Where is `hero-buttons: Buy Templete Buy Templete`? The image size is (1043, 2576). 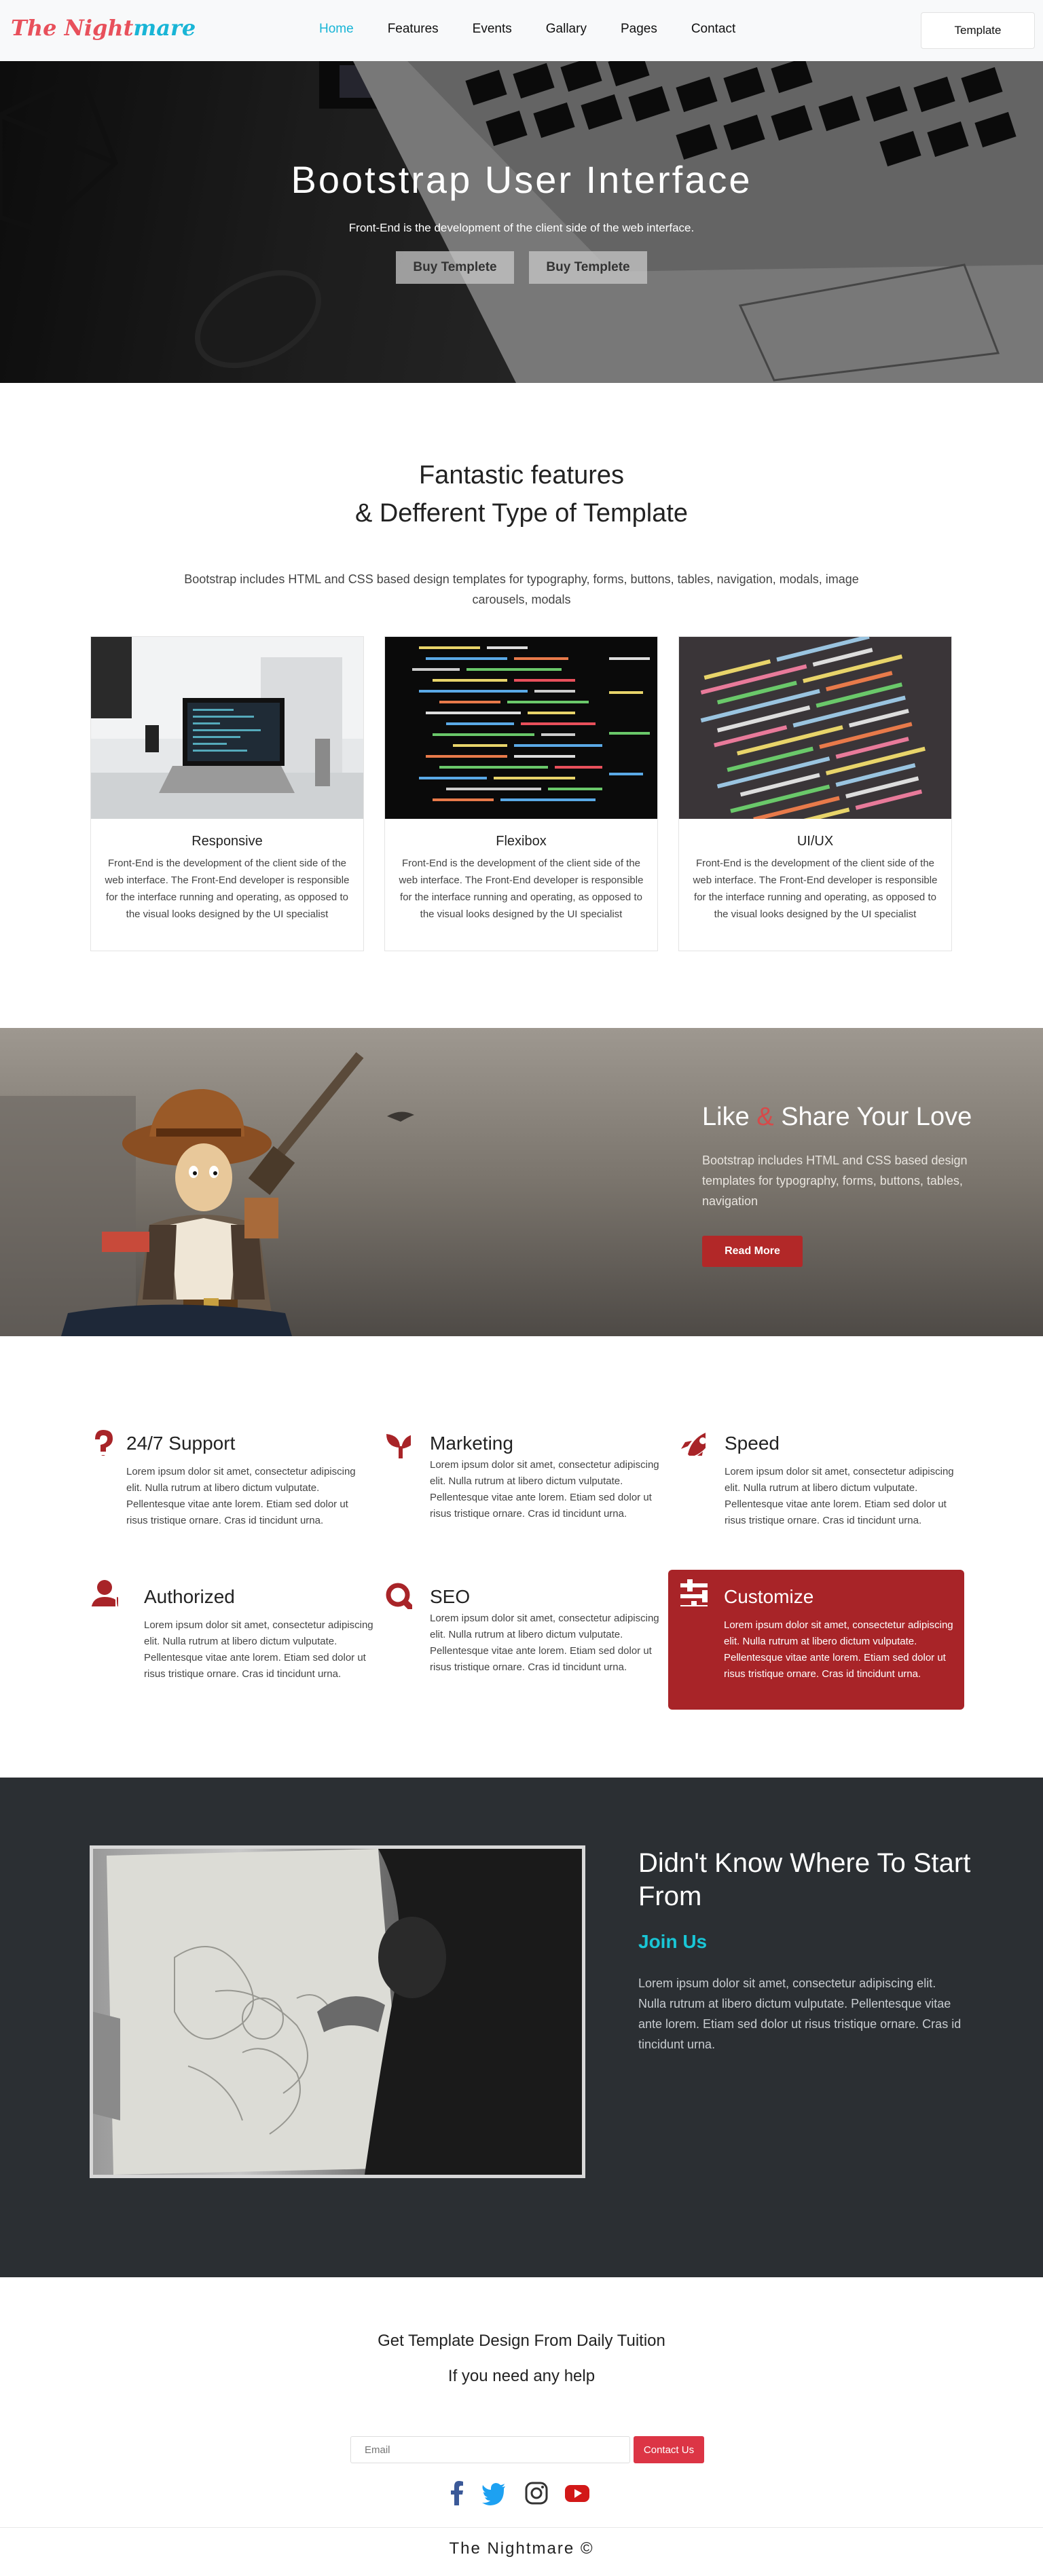
hero-buttons: Buy Templete Buy Templete is located at coordinates (521, 267).